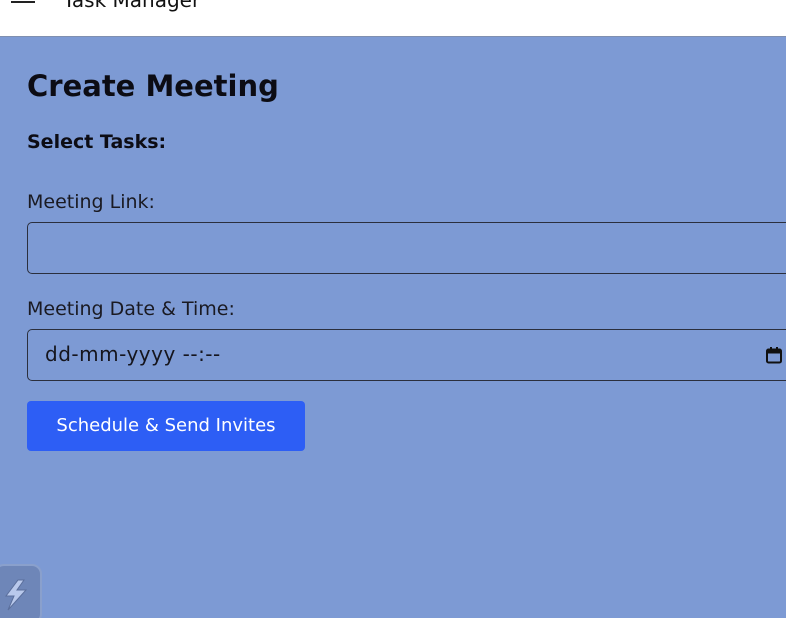 The height and width of the screenshot is (618, 786). I want to click on datetime-placeholder: dd-mm-yyyy --:--, so click(133, 354).